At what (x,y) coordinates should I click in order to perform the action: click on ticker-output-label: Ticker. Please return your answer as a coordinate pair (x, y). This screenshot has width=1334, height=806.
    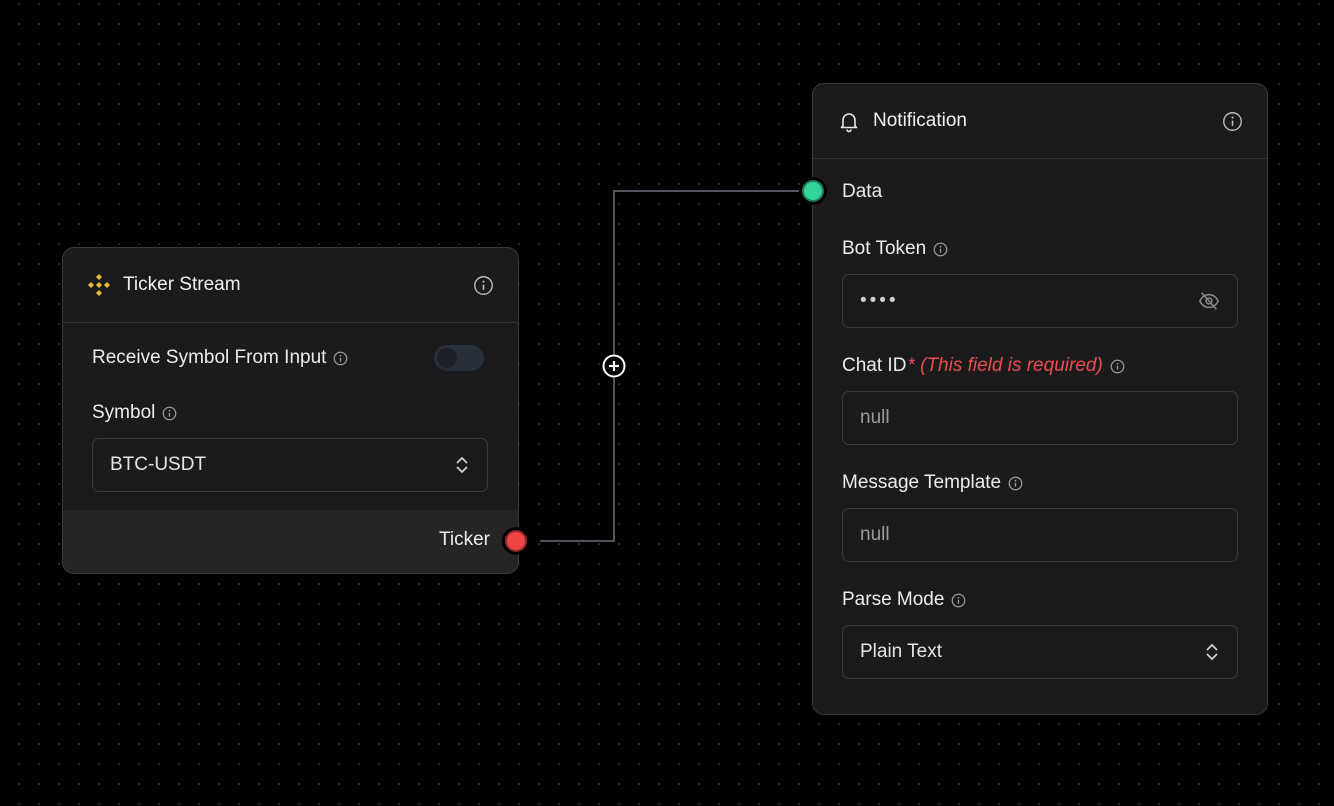
    Looking at the image, I should click on (464, 539).